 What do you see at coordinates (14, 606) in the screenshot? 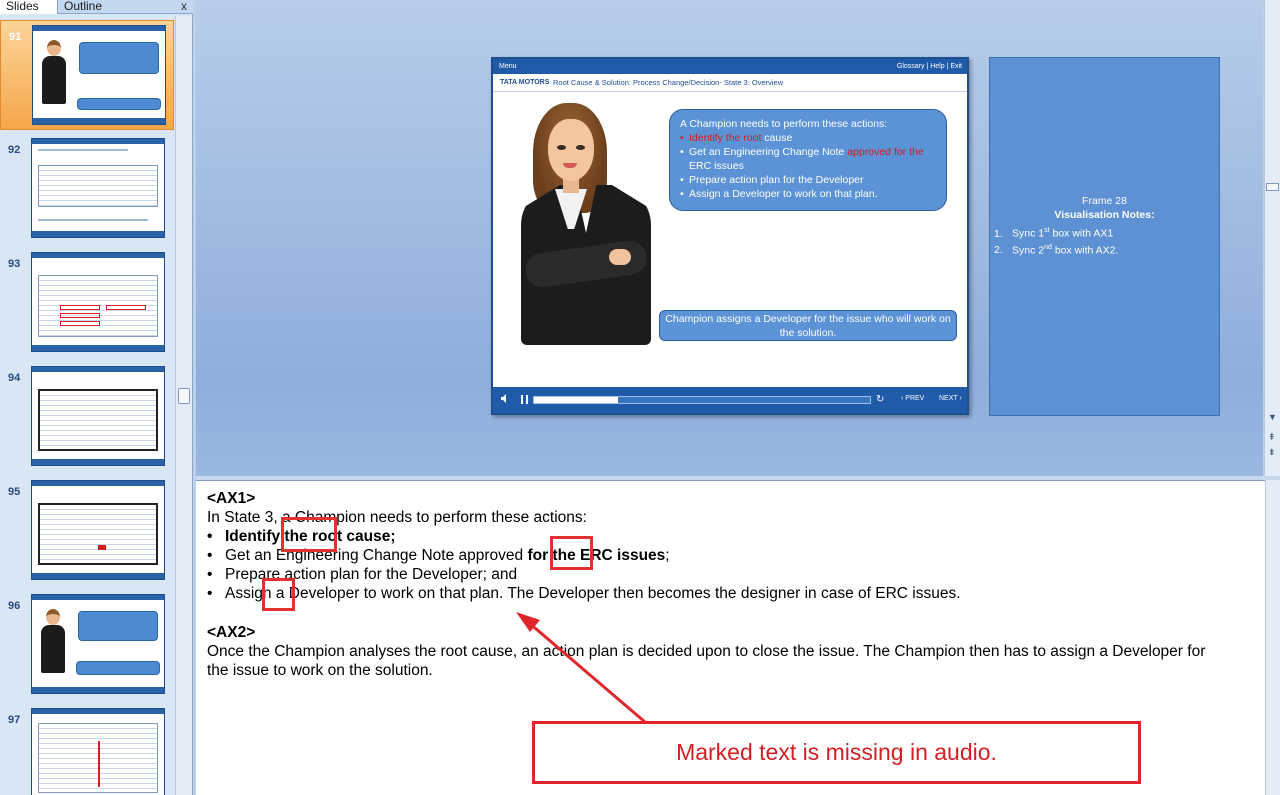
I see `slide-number: 96` at bounding box center [14, 606].